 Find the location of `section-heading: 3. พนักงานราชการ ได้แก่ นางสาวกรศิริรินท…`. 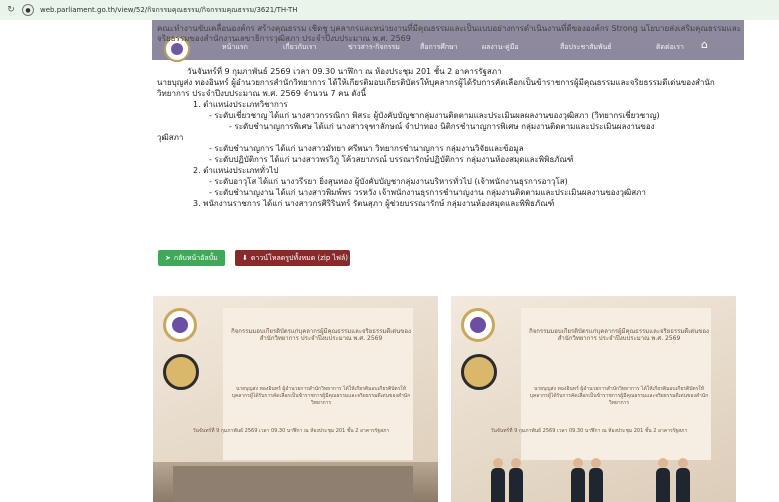

section-heading: 3. พนักงานราชการ ได้แก่ นางสาวกรศิริรินท… is located at coordinates (374, 203).